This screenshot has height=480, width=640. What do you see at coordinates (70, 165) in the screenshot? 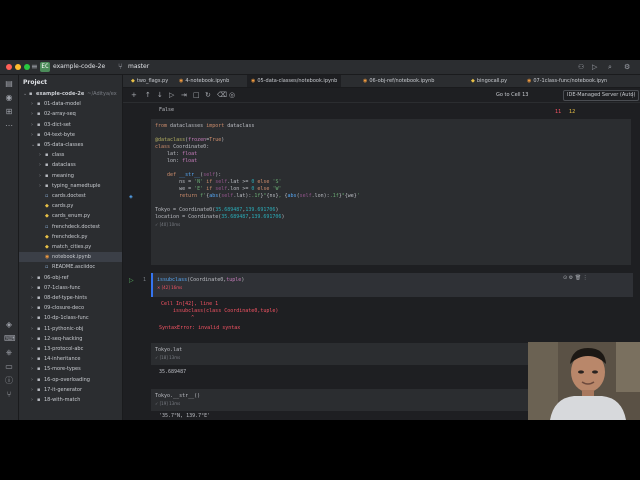
I see `tree-item-dataclass: › ▪ dataclass` at bounding box center [70, 165].